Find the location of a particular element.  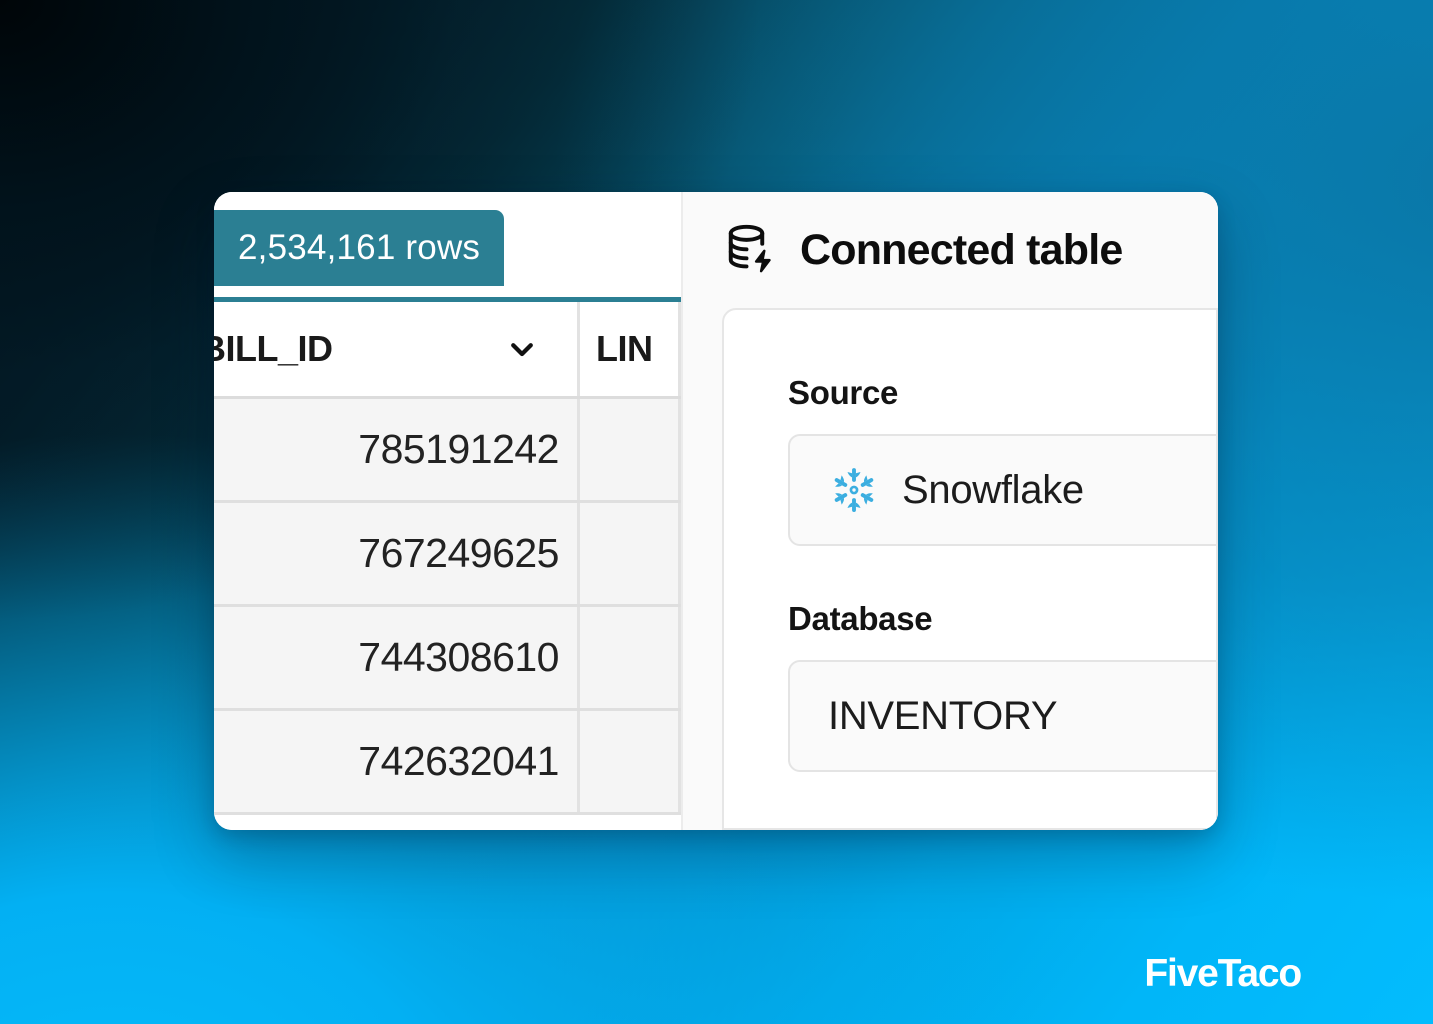

page-title: Connected table is located at coordinates (961, 249).